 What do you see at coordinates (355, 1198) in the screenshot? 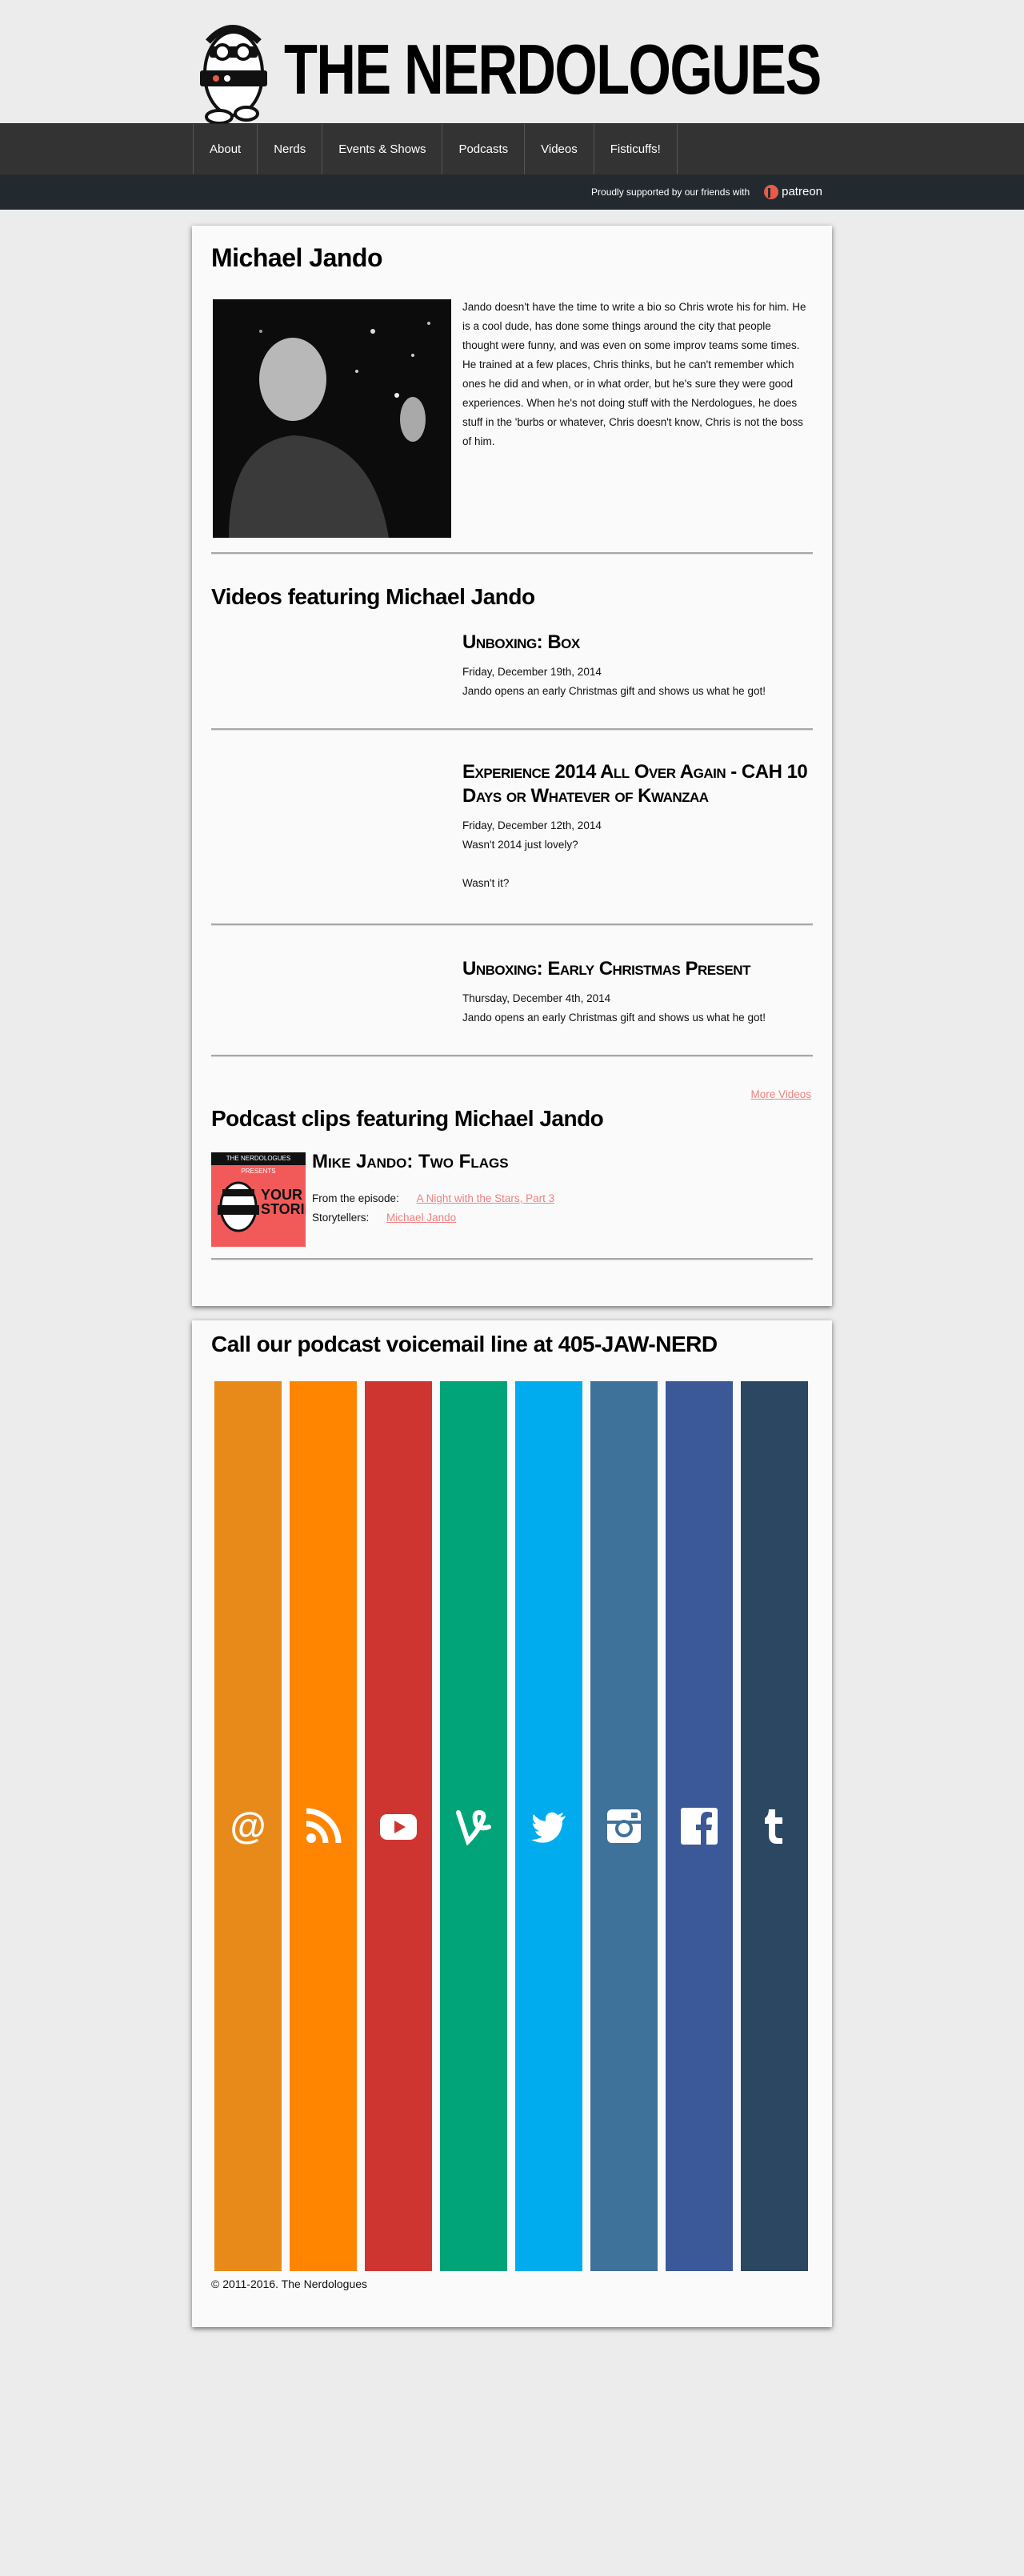
I see `episode-label: From the episode:` at bounding box center [355, 1198].